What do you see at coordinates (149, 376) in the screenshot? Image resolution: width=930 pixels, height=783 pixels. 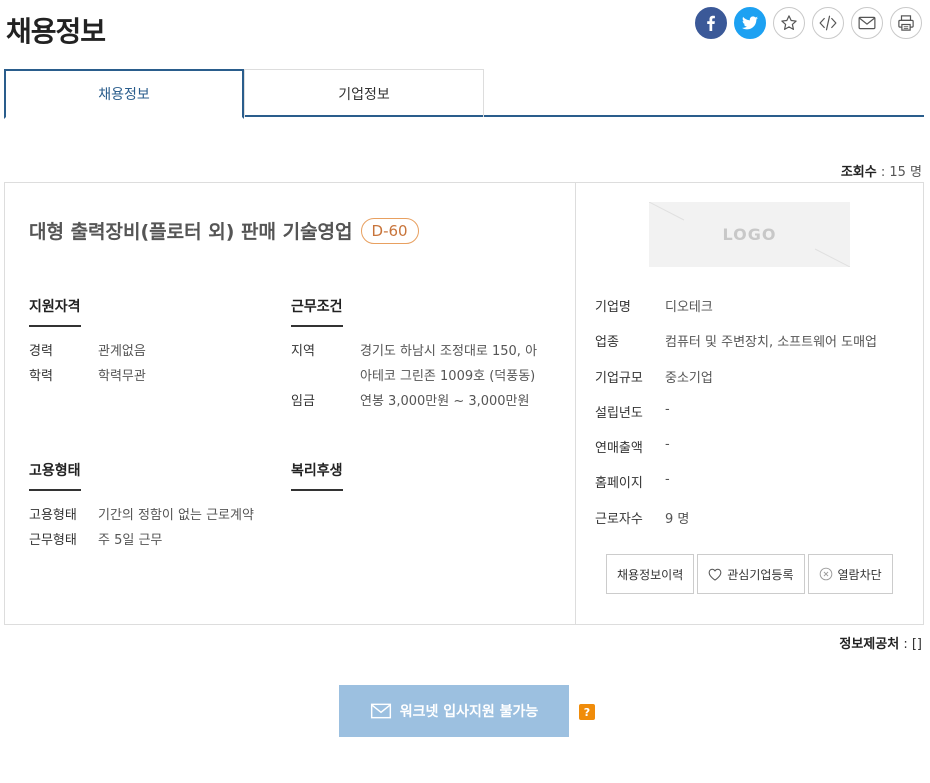 I see `qualification-row: 학력 학력무관` at bounding box center [149, 376].